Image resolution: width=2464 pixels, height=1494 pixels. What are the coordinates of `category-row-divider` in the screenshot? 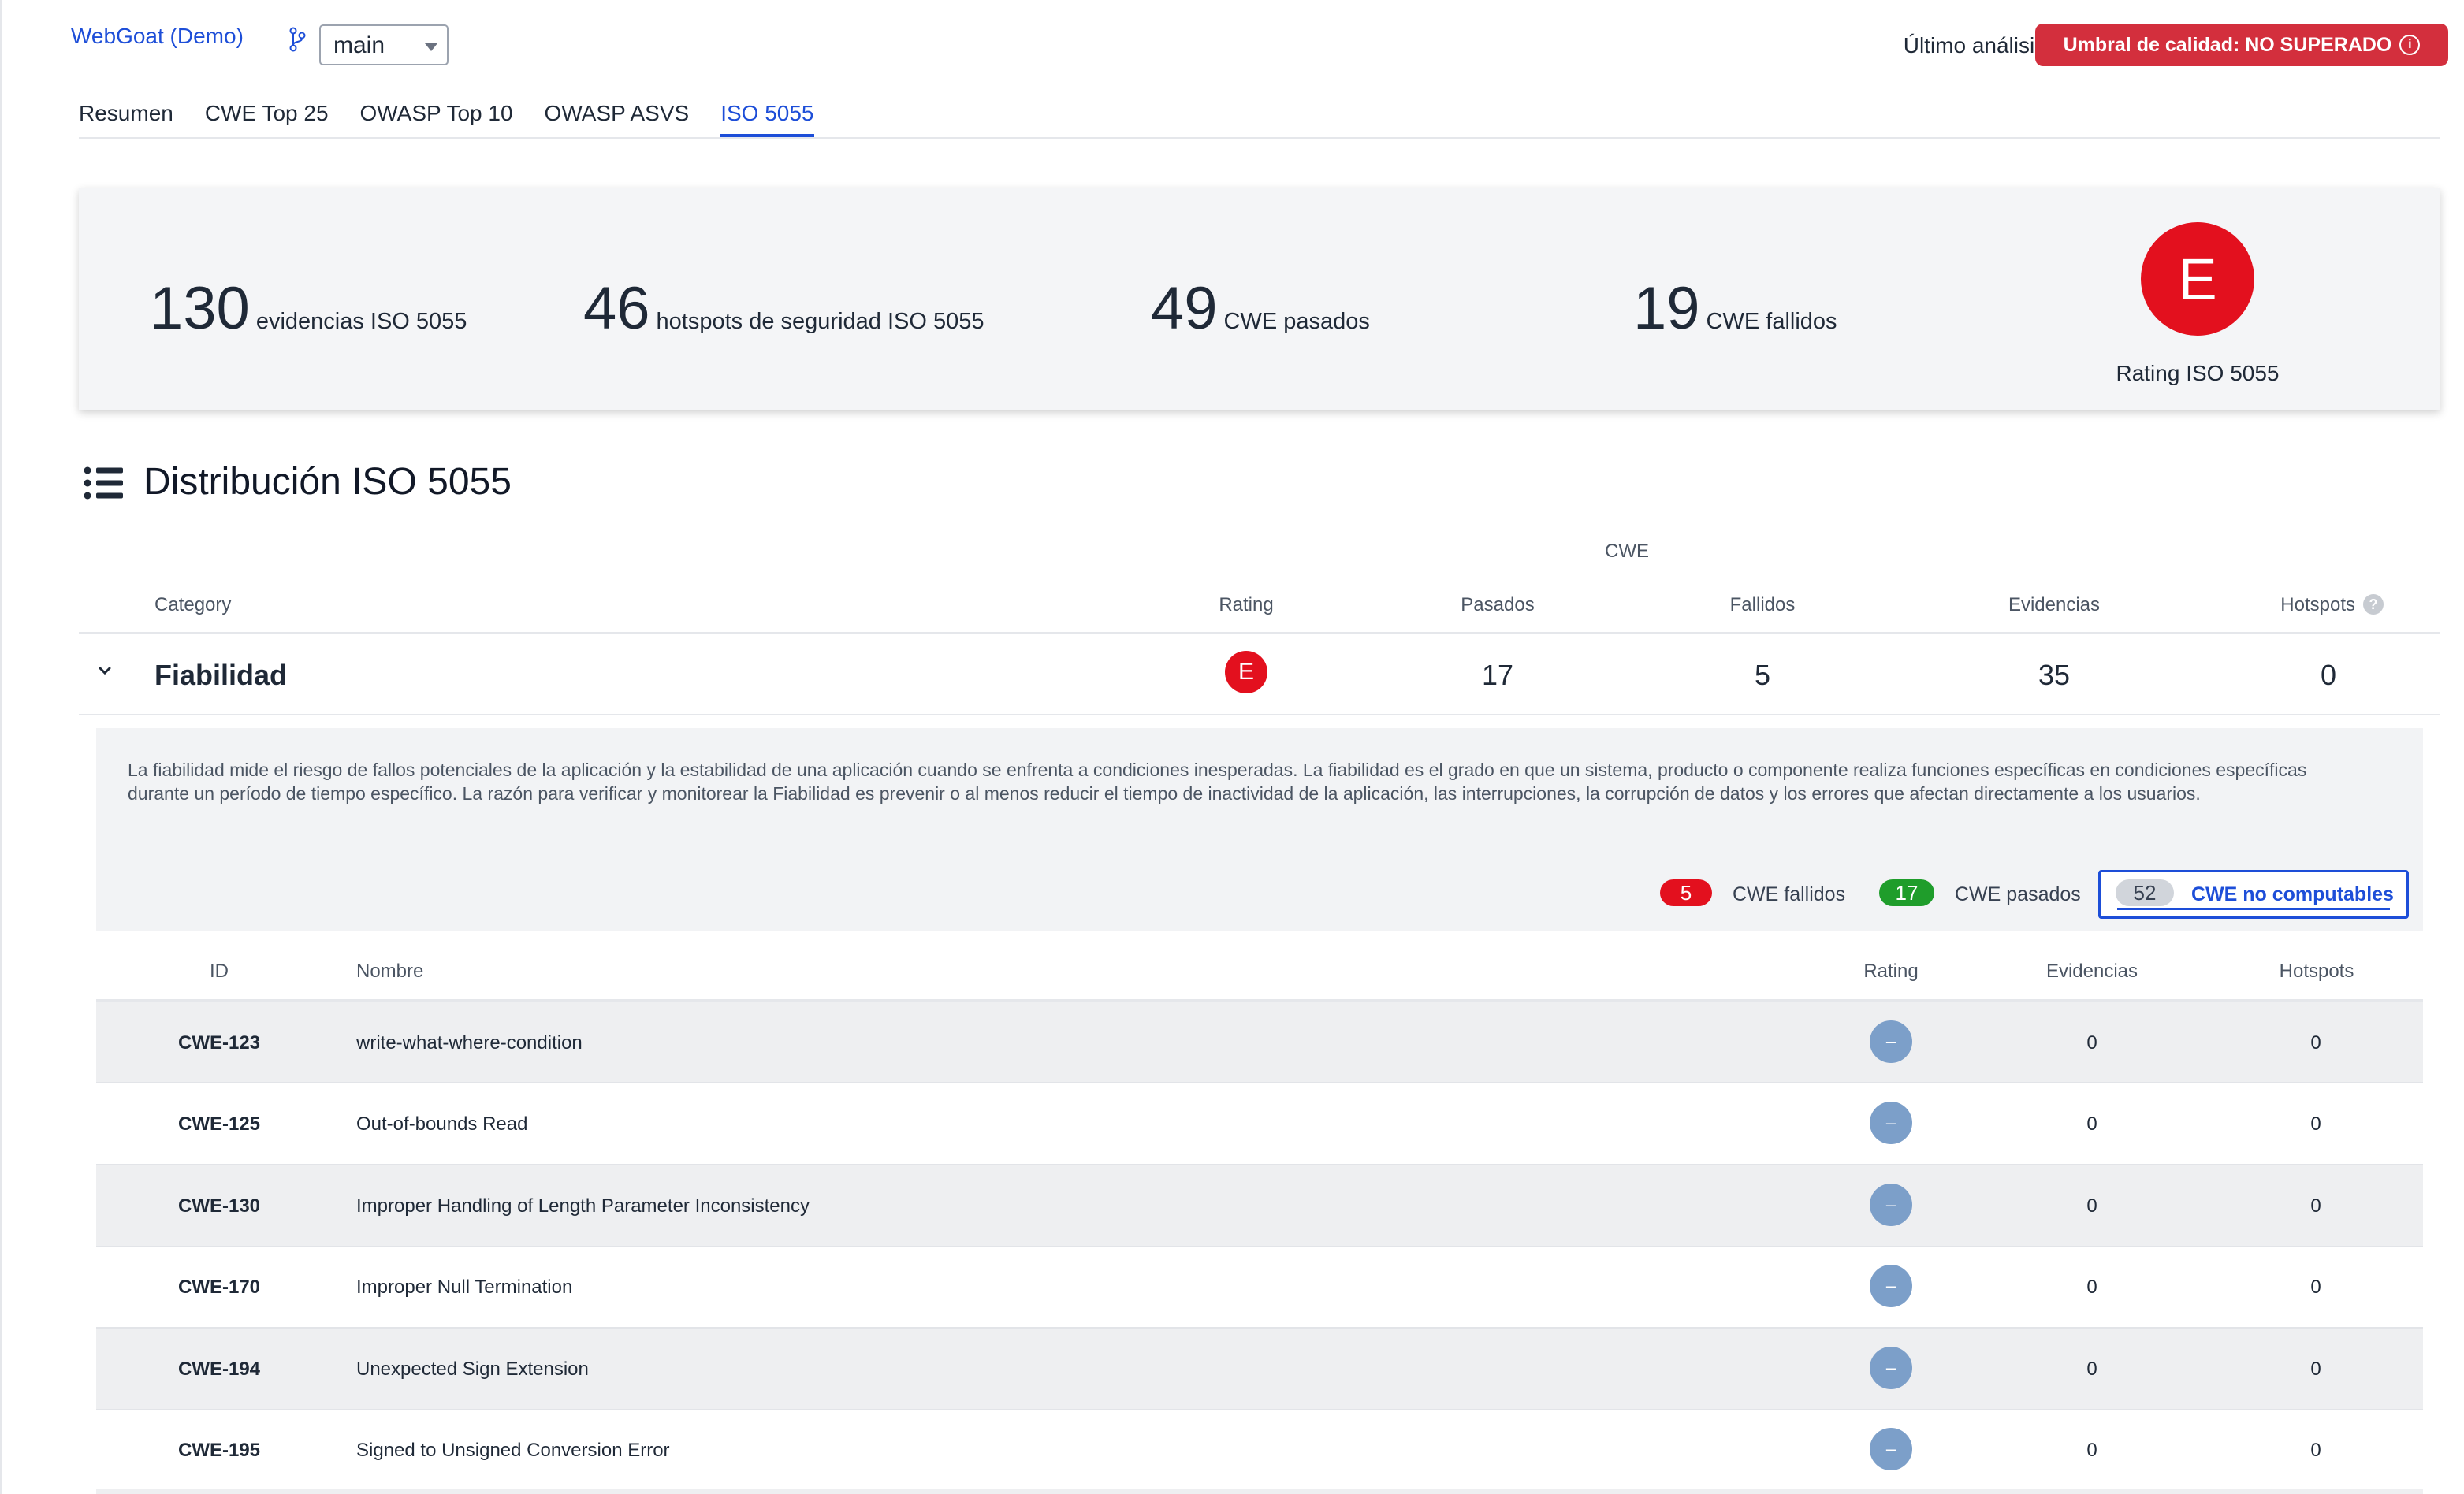 It's located at (1259, 714).